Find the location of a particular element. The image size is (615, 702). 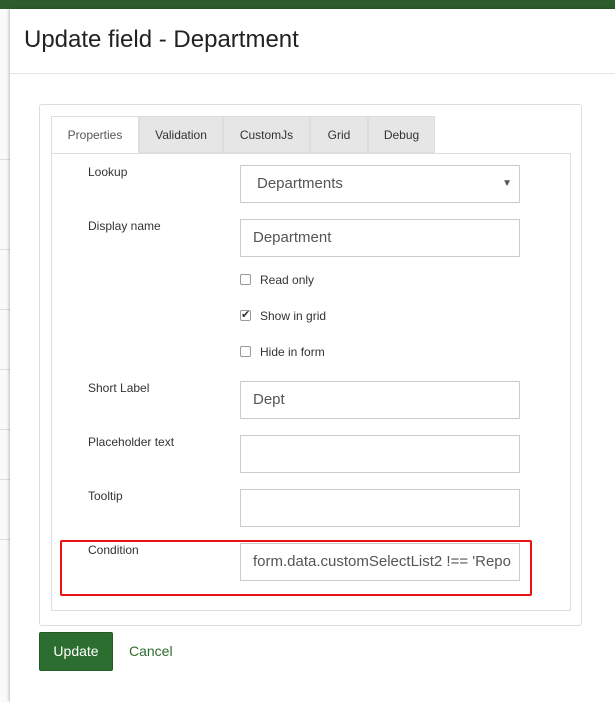

condition-highlight-box is located at coordinates (296, 568).